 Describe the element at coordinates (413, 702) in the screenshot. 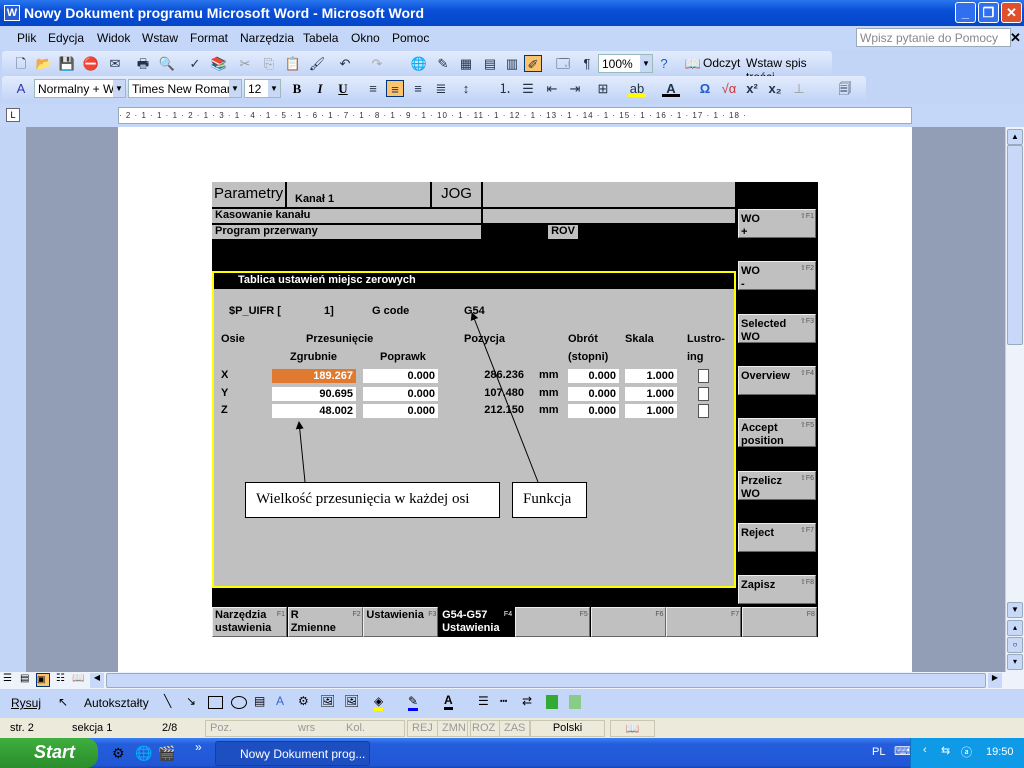

I see `line-color-icon: ✎` at that location.